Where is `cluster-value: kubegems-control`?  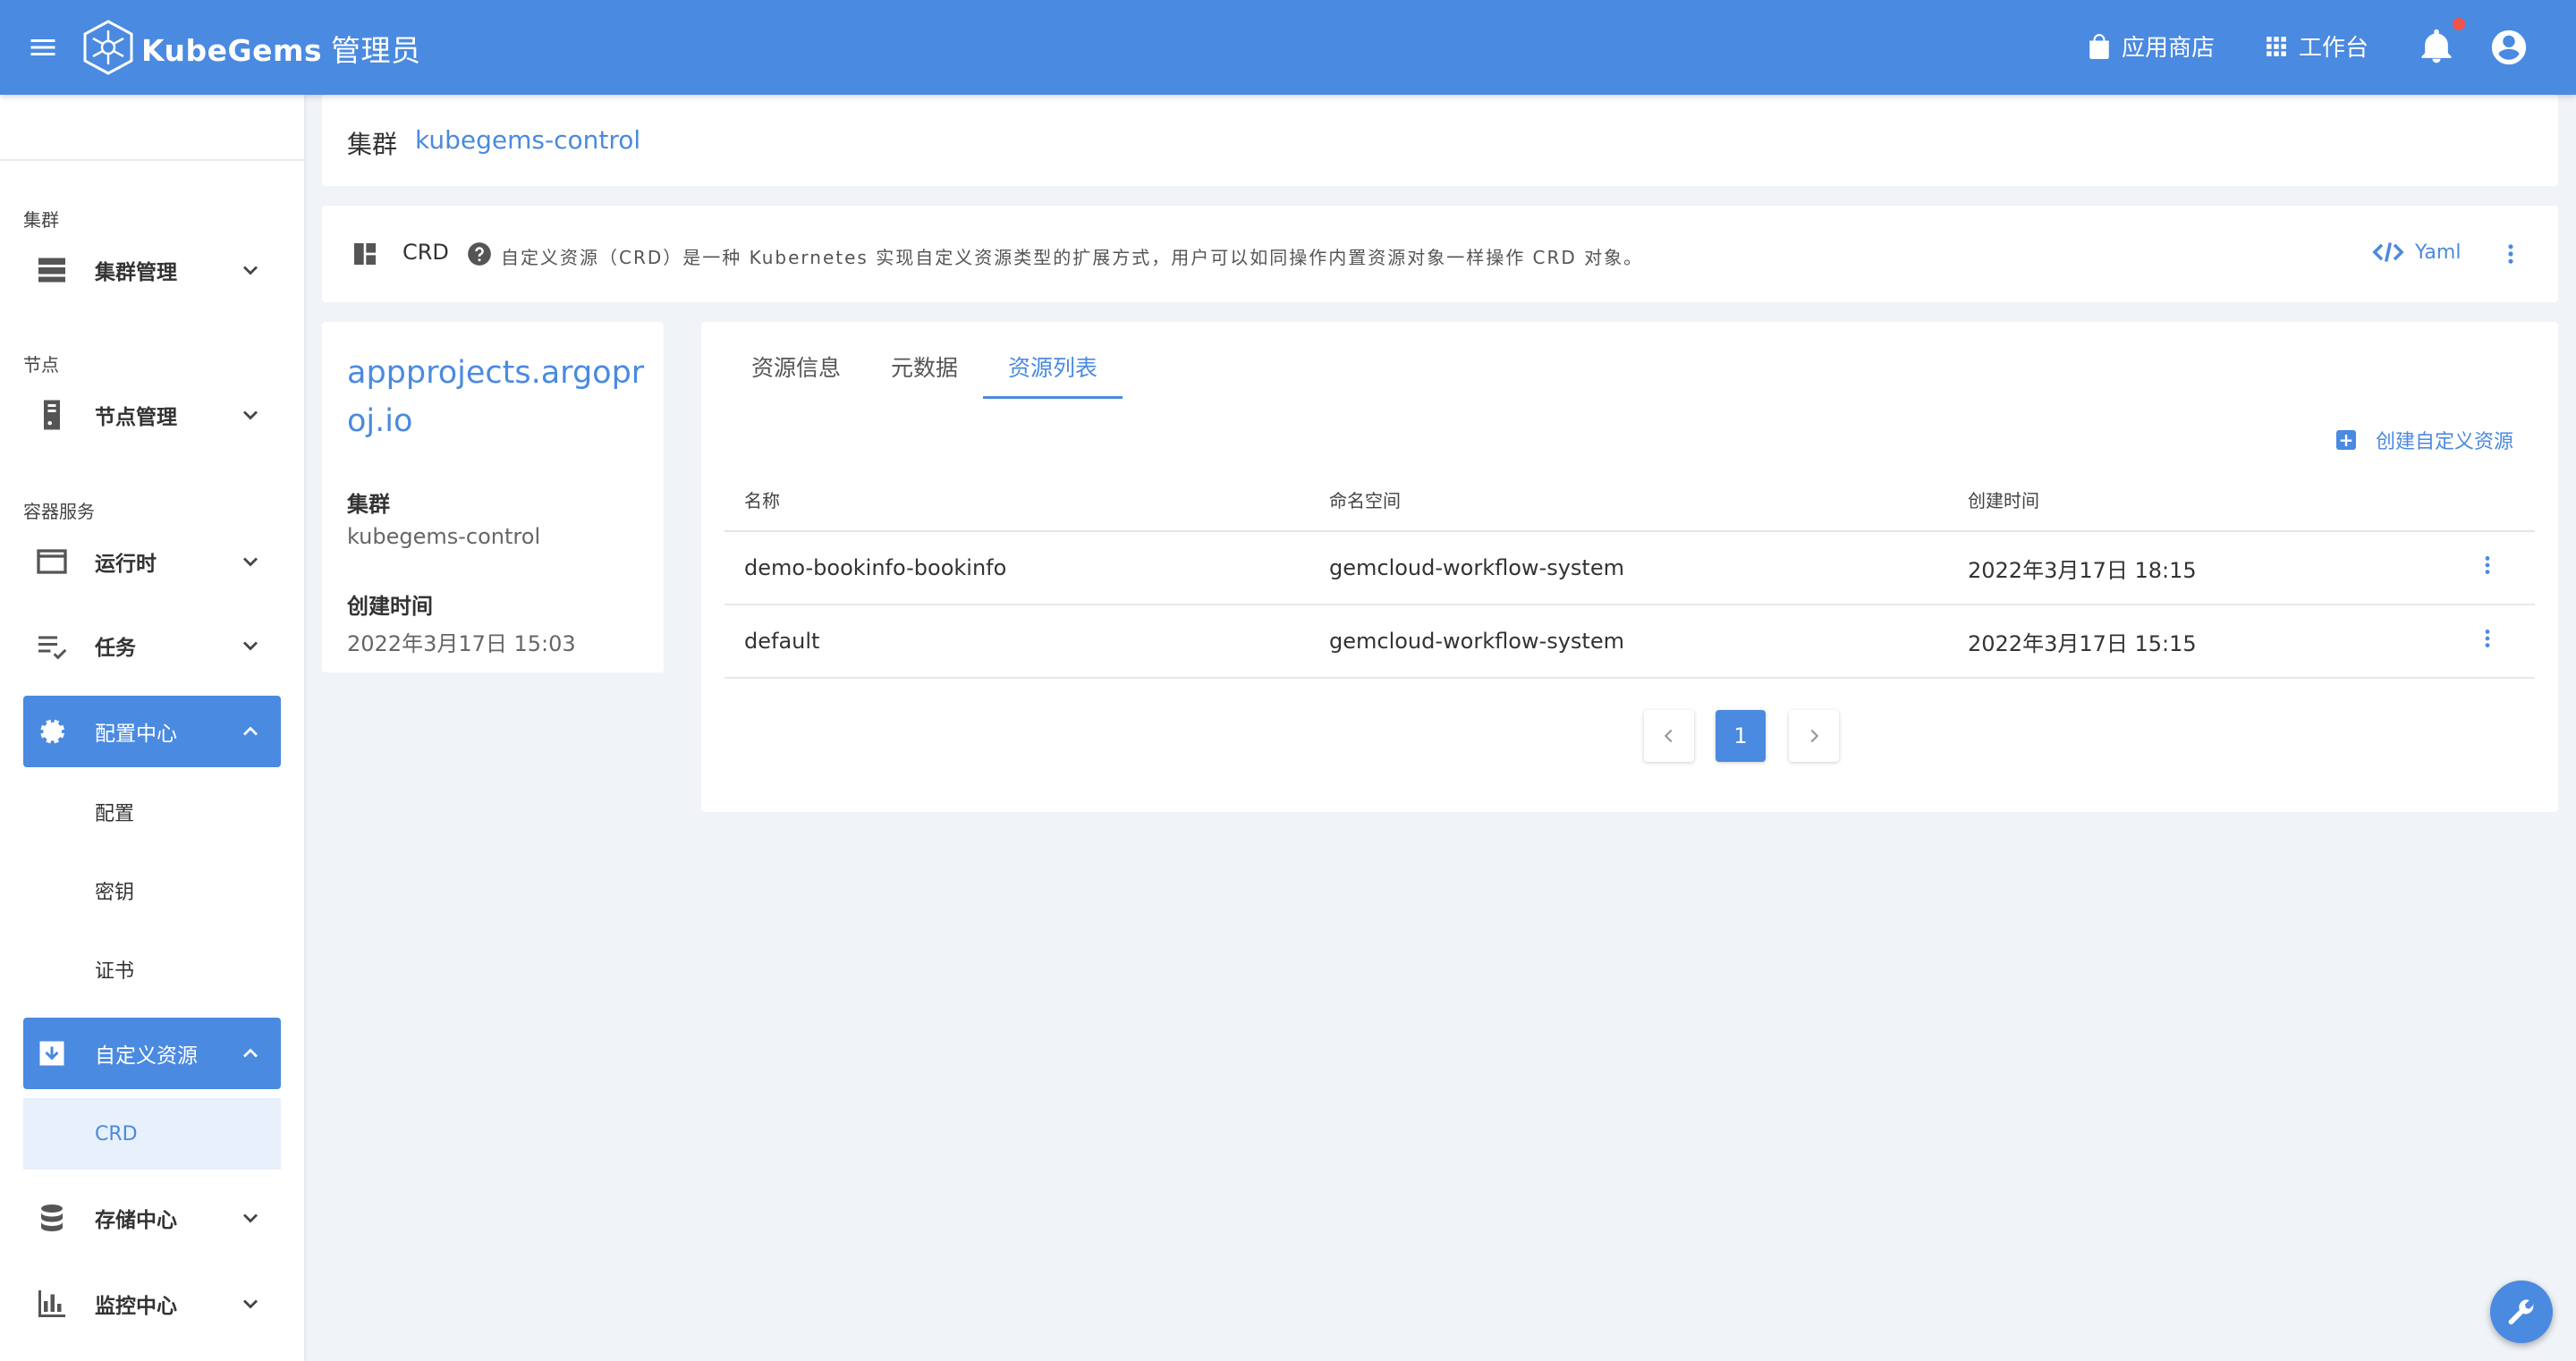
cluster-value: kubegems-control is located at coordinates (444, 536).